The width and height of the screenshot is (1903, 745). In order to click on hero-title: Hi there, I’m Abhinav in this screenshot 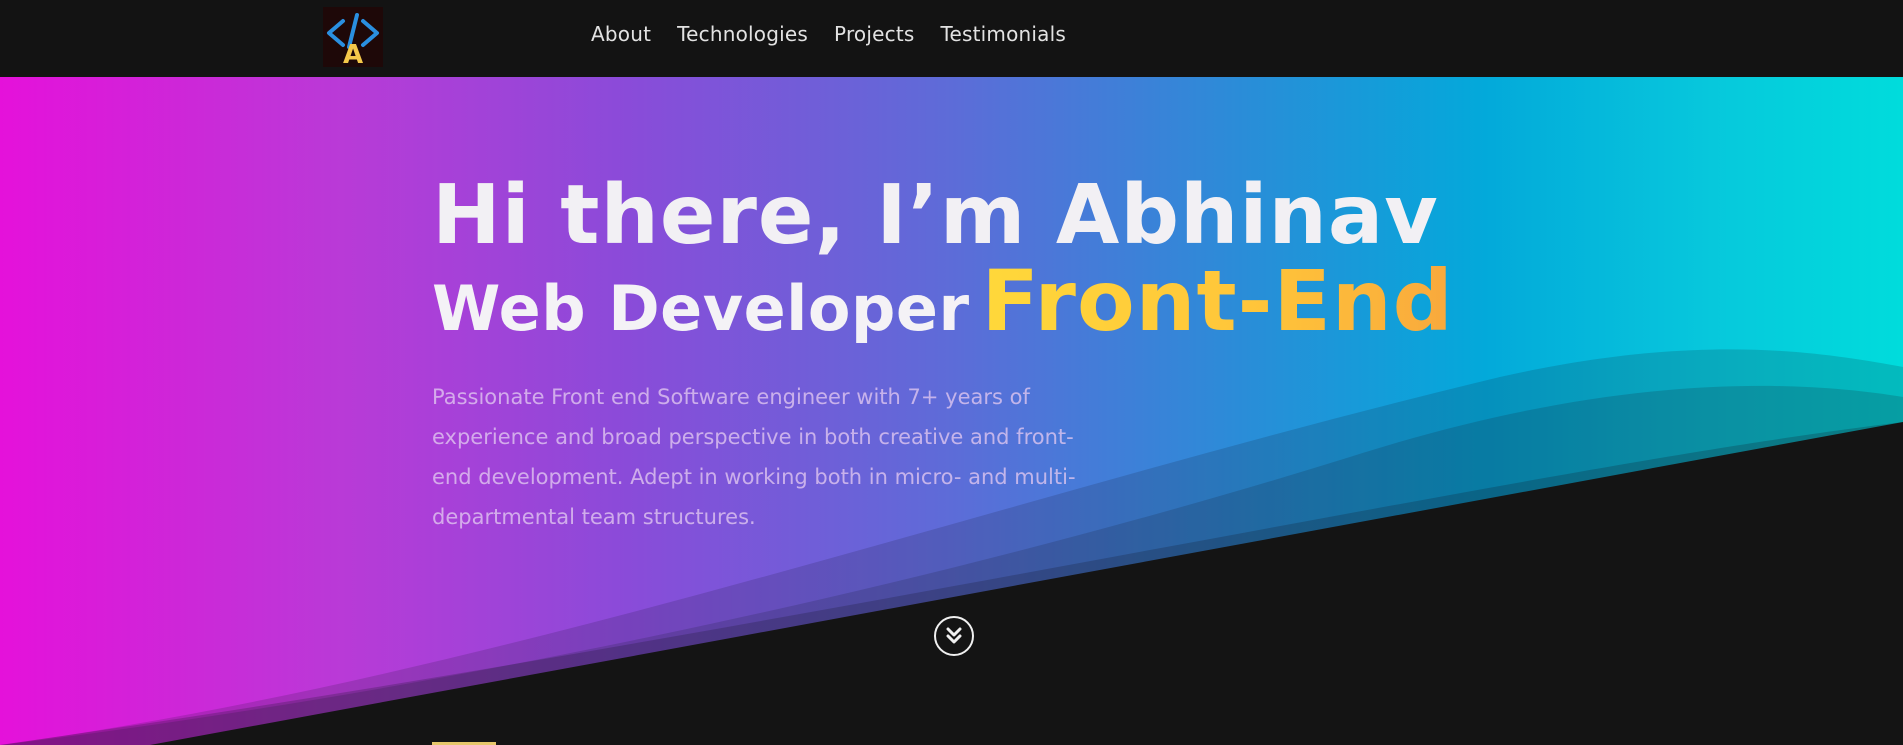, I will do `click(935, 215)`.